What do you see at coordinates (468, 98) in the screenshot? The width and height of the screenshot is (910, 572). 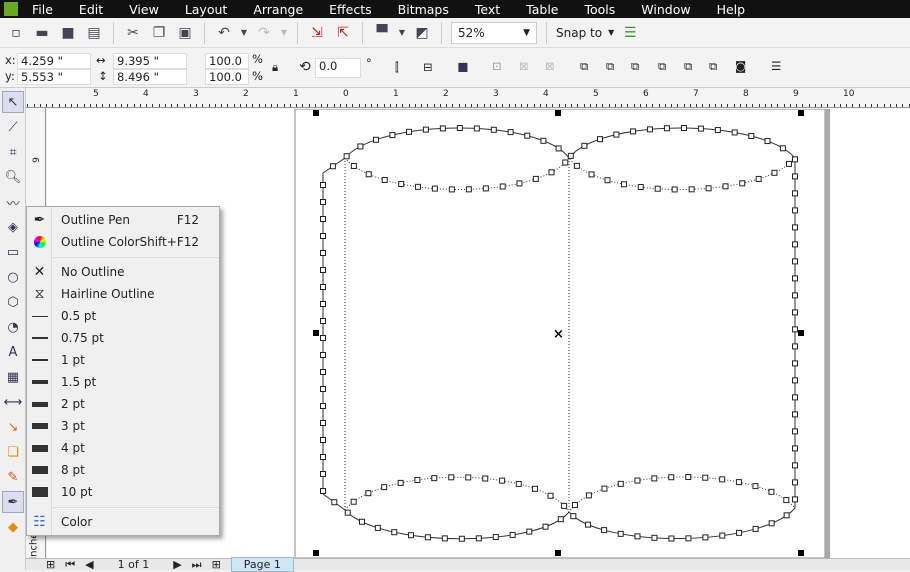 I see `horizontal-ruler: 5 4 3 2 1 0 1 2 3 4 5 6 7 8 9 10` at bounding box center [468, 98].